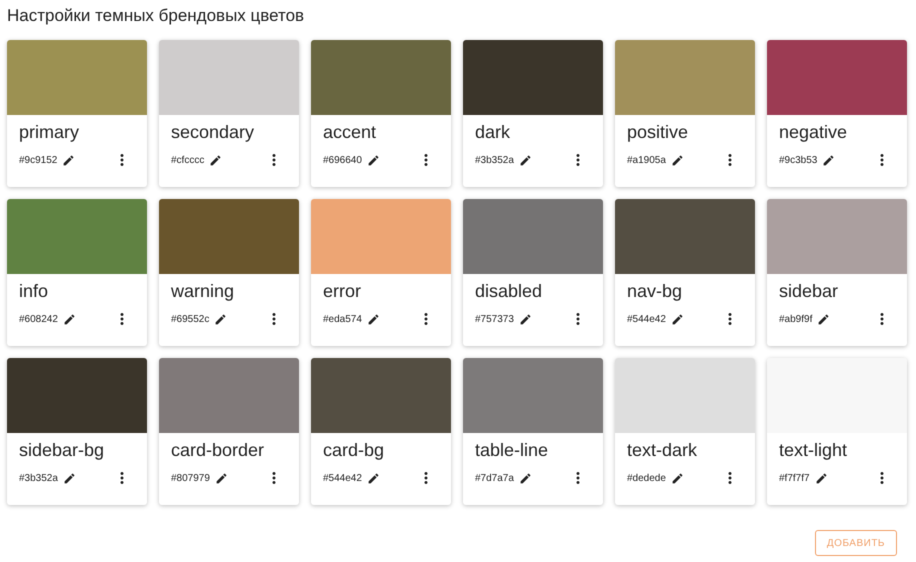  What do you see at coordinates (646, 161) in the screenshot?
I see `hex-value: #a1905a` at bounding box center [646, 161].